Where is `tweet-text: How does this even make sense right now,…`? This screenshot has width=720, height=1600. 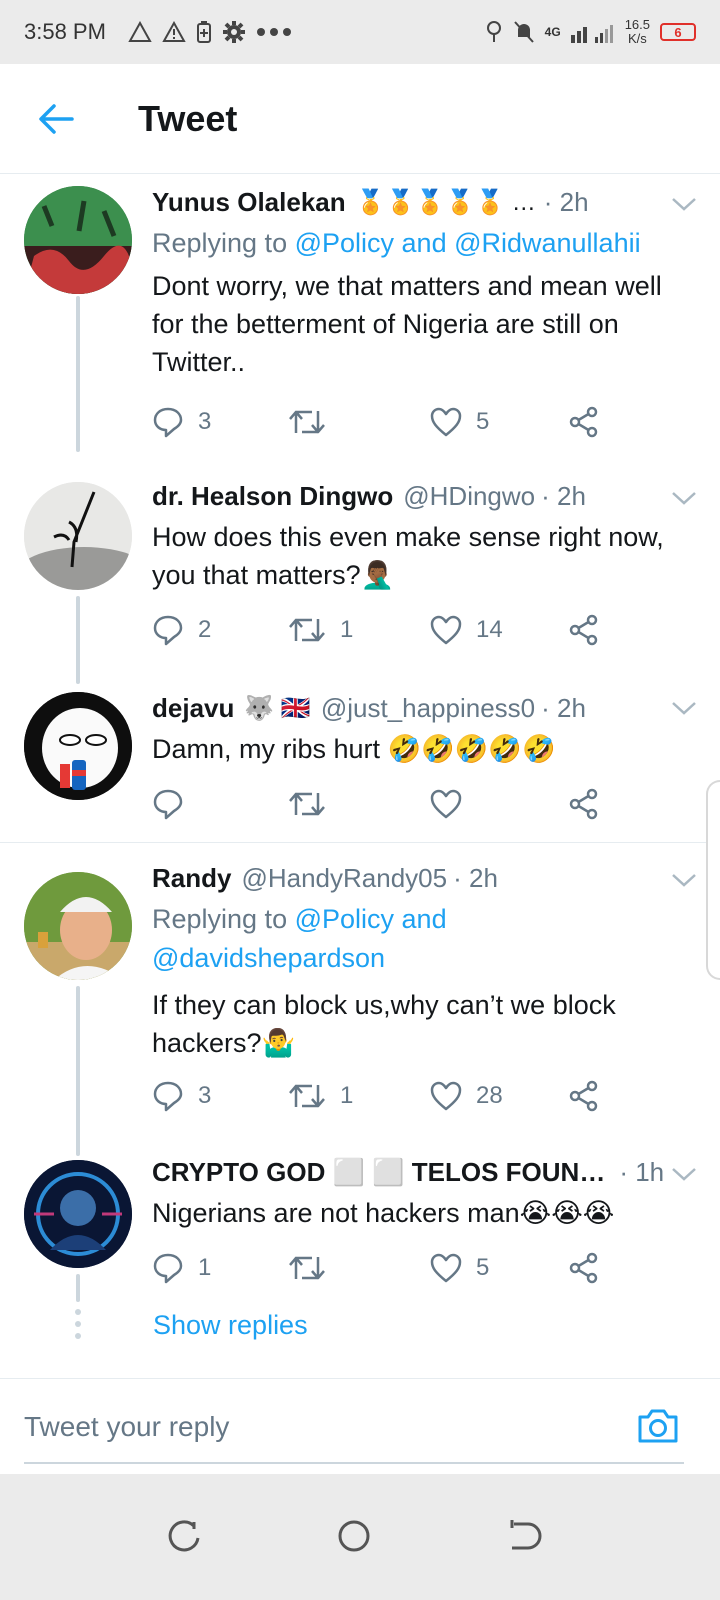
tweet-text: How does this even make sense right now,… is located at coordinates (408, 556).